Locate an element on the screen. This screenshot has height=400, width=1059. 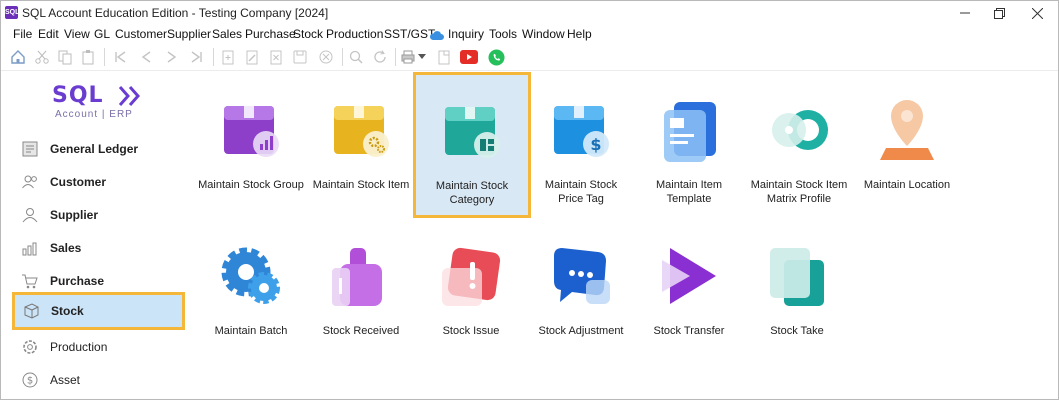
tile-label: Maintain Location is located at coordinates (907, 185).